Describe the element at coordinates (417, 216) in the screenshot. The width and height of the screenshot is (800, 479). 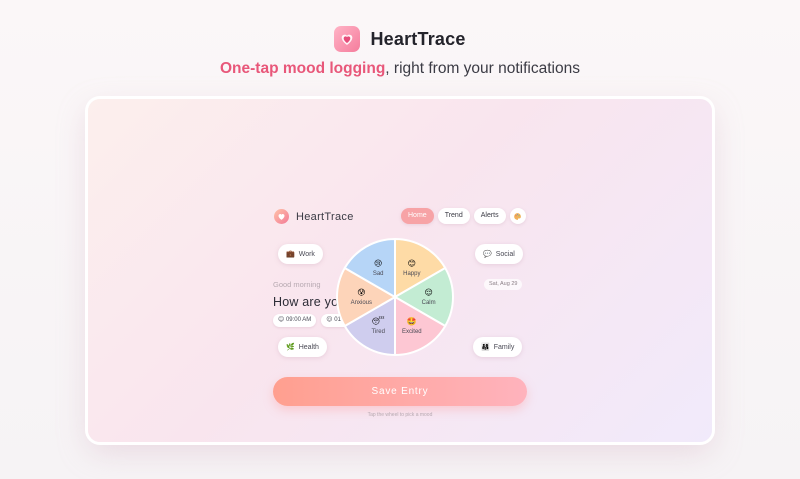
I see `nav-home: Home` at that location.